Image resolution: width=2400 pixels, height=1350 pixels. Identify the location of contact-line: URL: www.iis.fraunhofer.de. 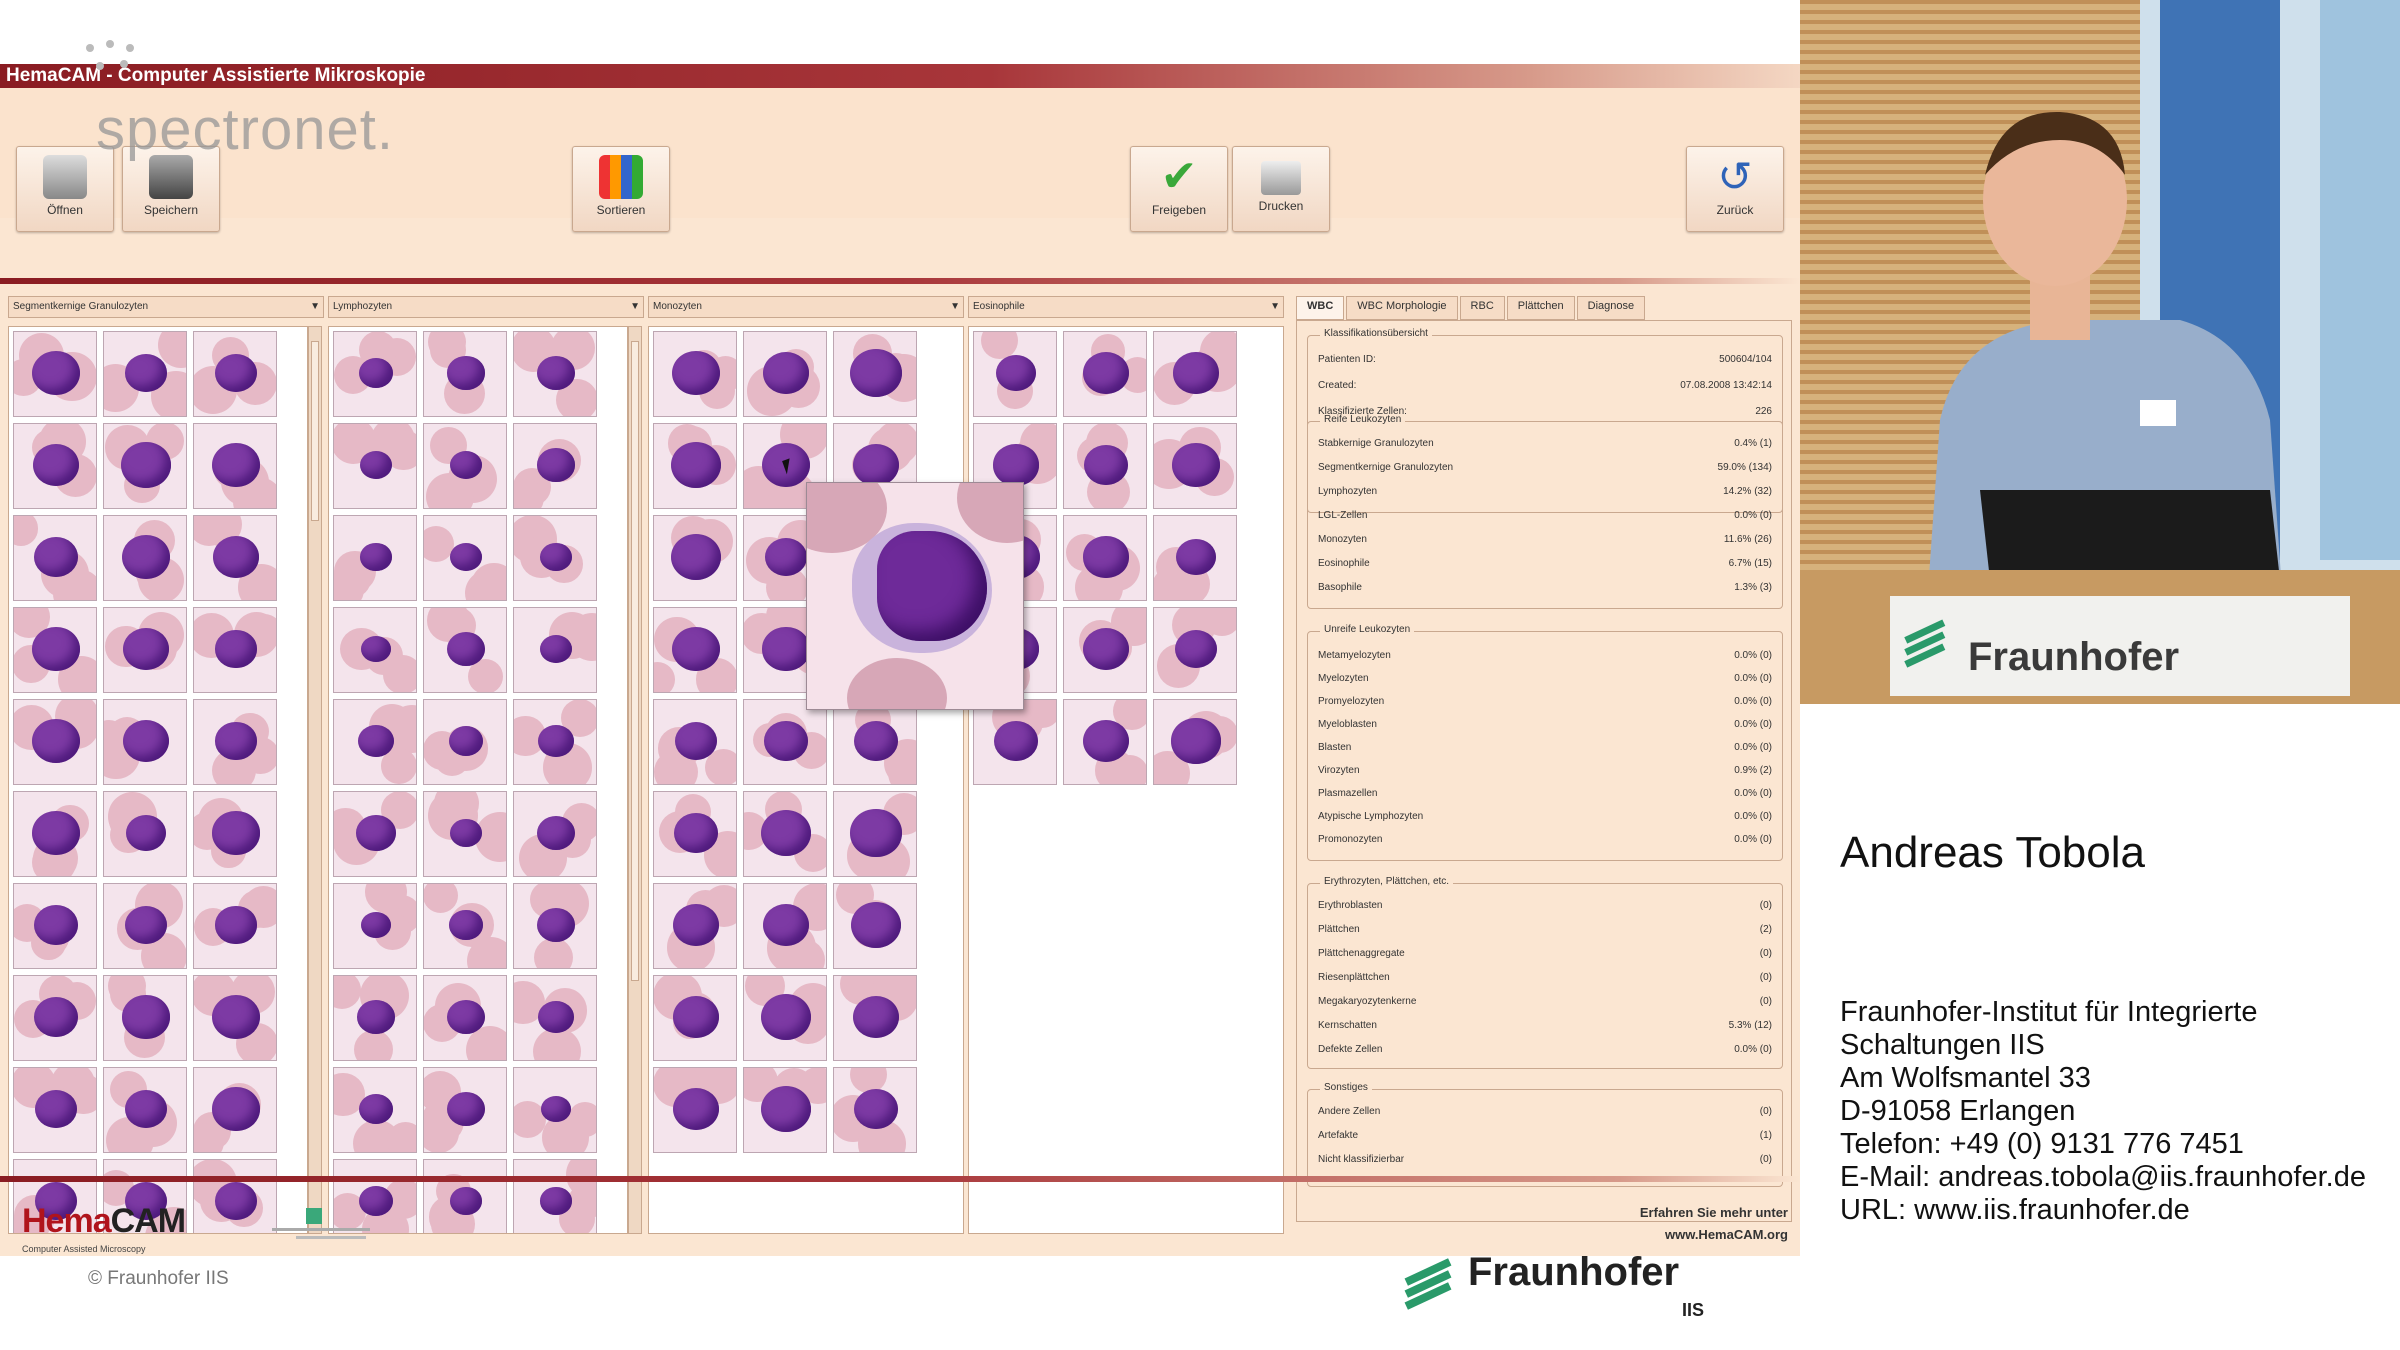
(2103, 1210).